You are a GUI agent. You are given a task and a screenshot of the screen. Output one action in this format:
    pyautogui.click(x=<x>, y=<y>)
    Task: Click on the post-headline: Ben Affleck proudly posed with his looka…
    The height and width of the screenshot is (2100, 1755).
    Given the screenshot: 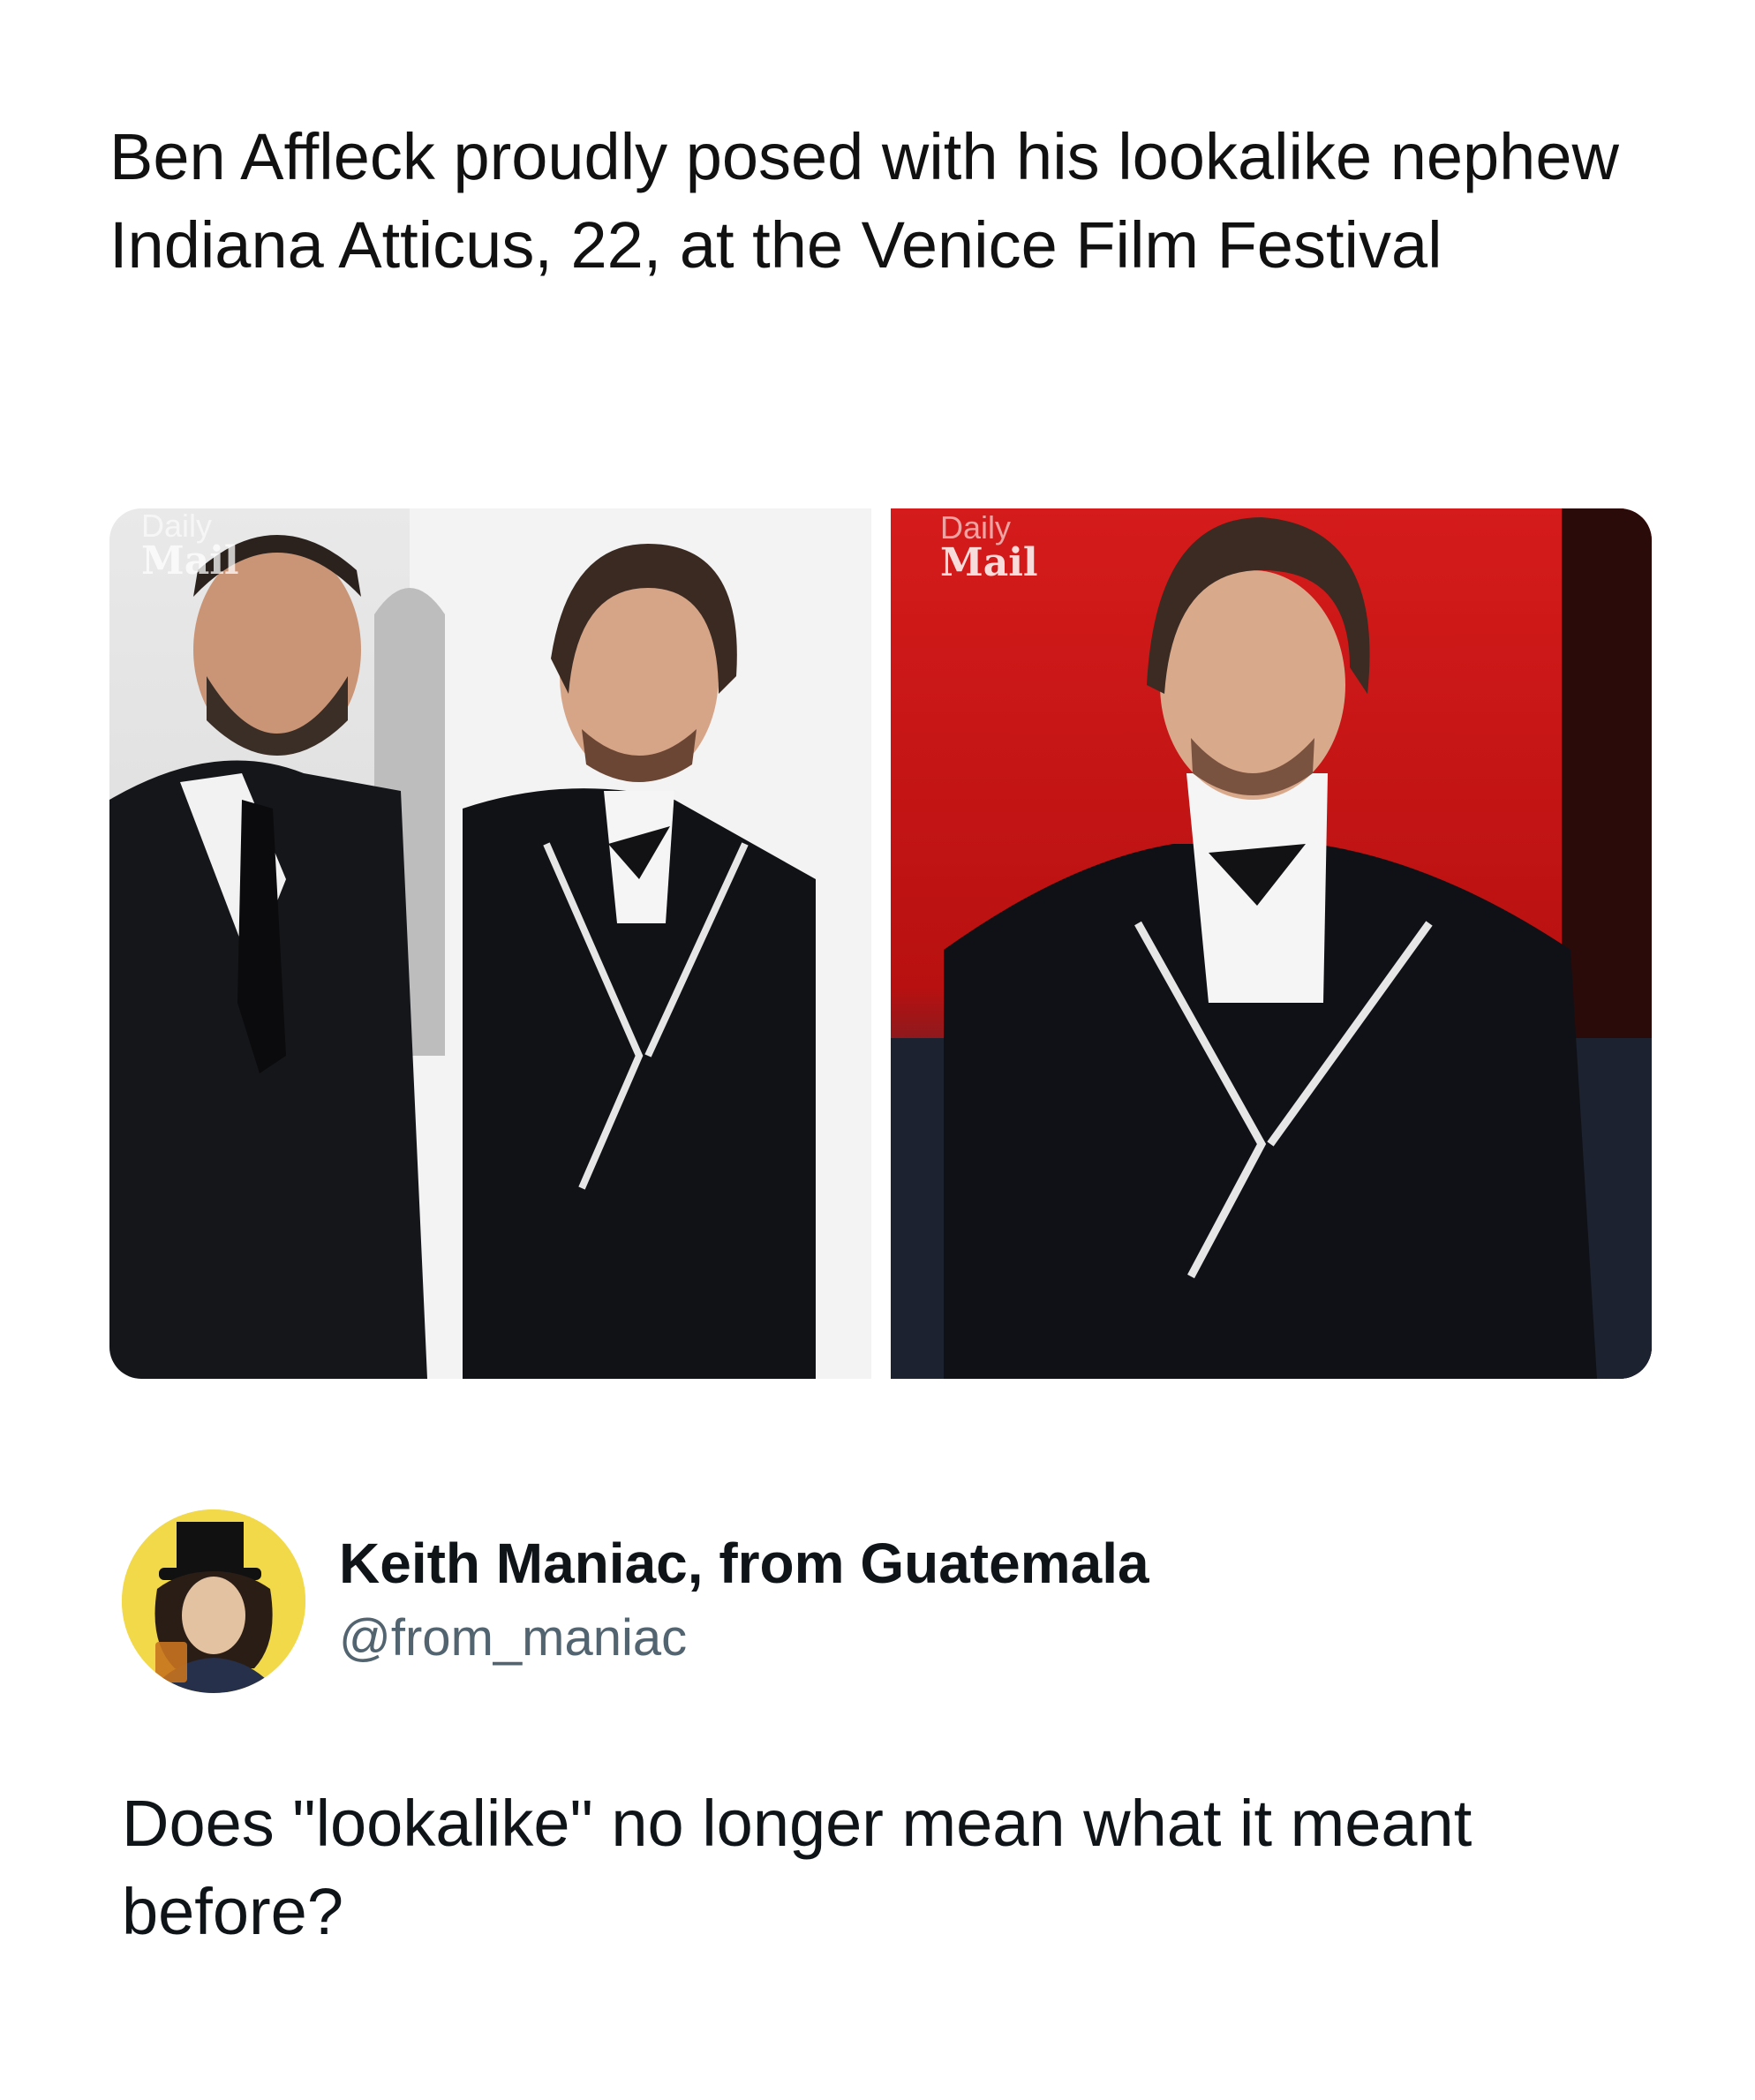 What is the action you would take?
    pyautogui.click(x=864, y=201)
    